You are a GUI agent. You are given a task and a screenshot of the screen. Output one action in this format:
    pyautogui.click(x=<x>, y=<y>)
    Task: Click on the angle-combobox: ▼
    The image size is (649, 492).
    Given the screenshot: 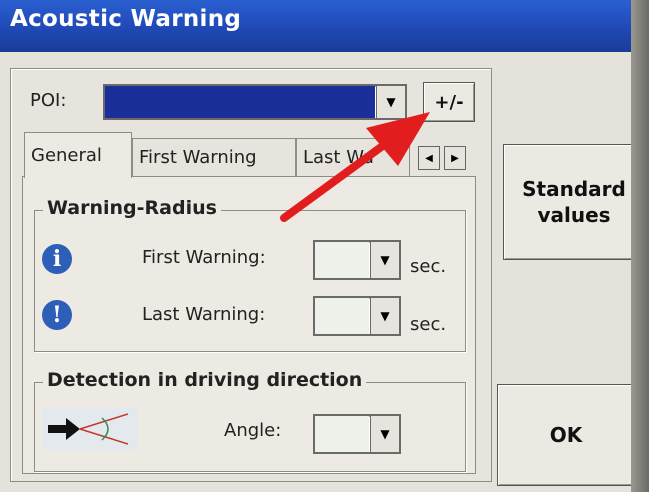 What is the action you would take?
    pyautogui.click(x=357, y=434)
    